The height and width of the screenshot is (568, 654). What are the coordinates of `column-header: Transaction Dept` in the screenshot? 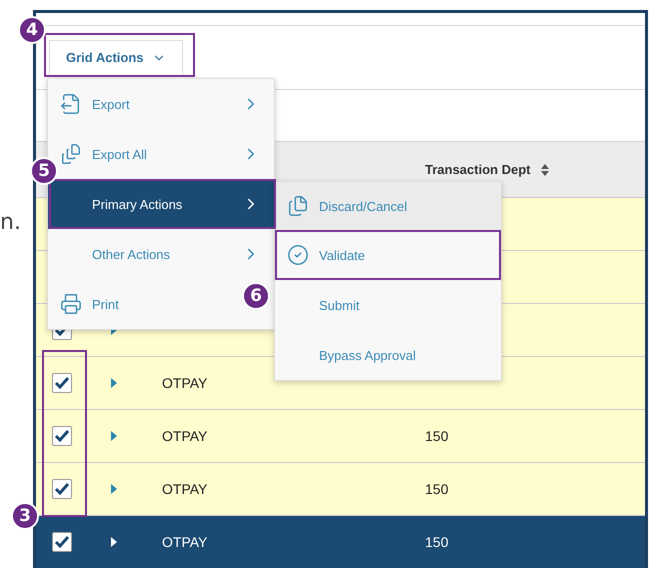 It's located at (535, 169).